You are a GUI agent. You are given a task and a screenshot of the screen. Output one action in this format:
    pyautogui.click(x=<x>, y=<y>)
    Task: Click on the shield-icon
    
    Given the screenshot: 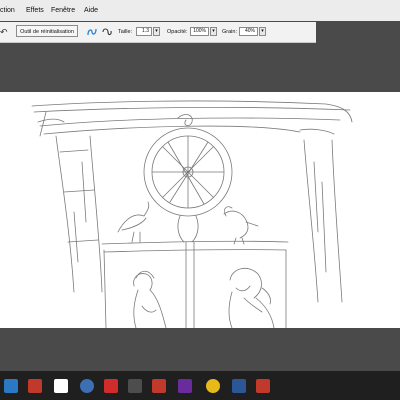 What is the action you would take?
    pyautogui.click(x=135, y=386)
    